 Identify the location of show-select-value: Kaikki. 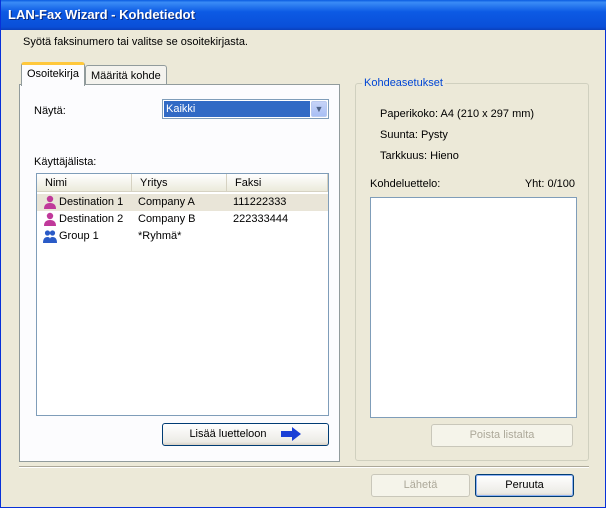
(237, 109).